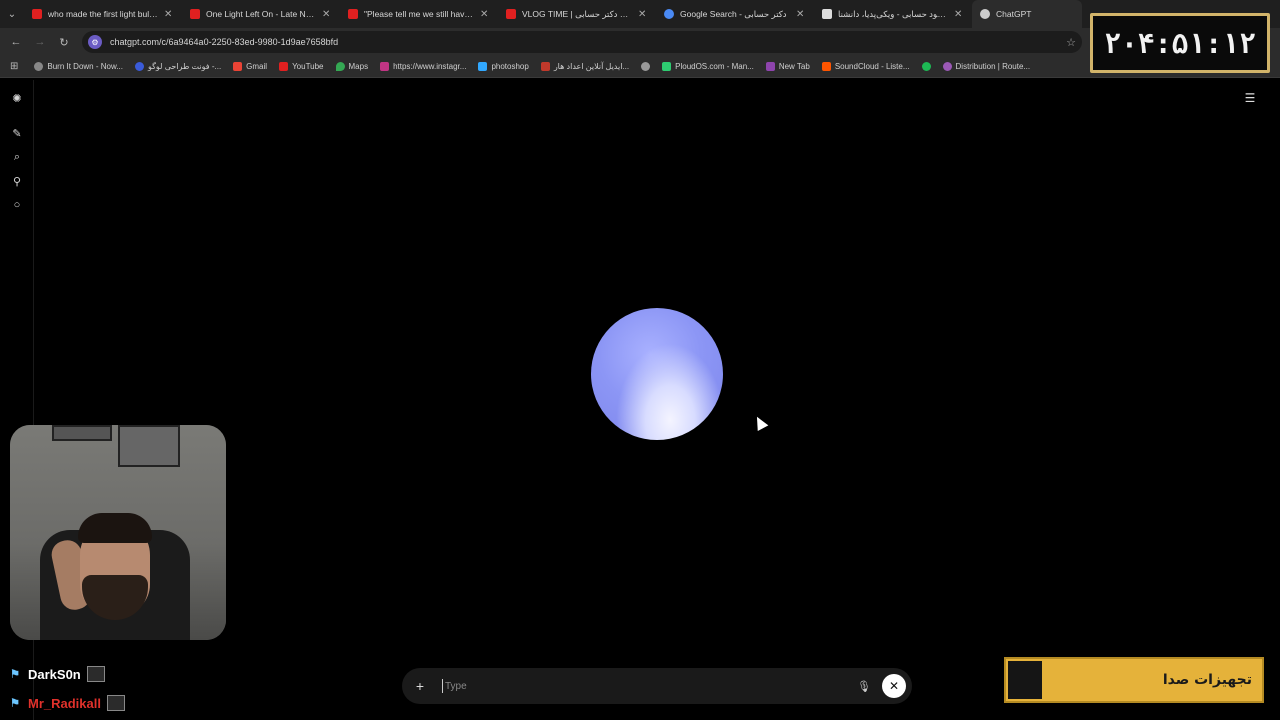 Image resolution: width=1280 pixels, height=720 pixels. I want to click on tab-search-chevron-icon: ⌄, so click(12, 14).